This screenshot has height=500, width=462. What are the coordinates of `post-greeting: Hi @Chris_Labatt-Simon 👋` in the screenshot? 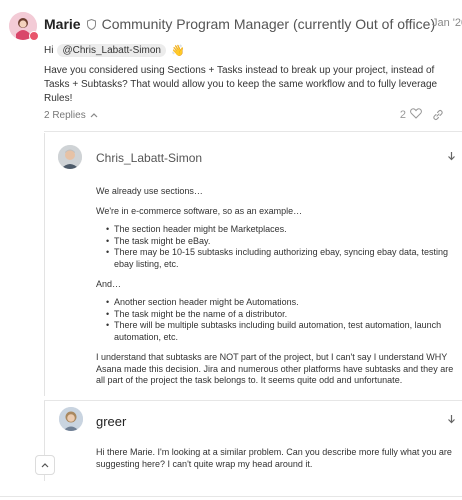 It's located at (114, 50).